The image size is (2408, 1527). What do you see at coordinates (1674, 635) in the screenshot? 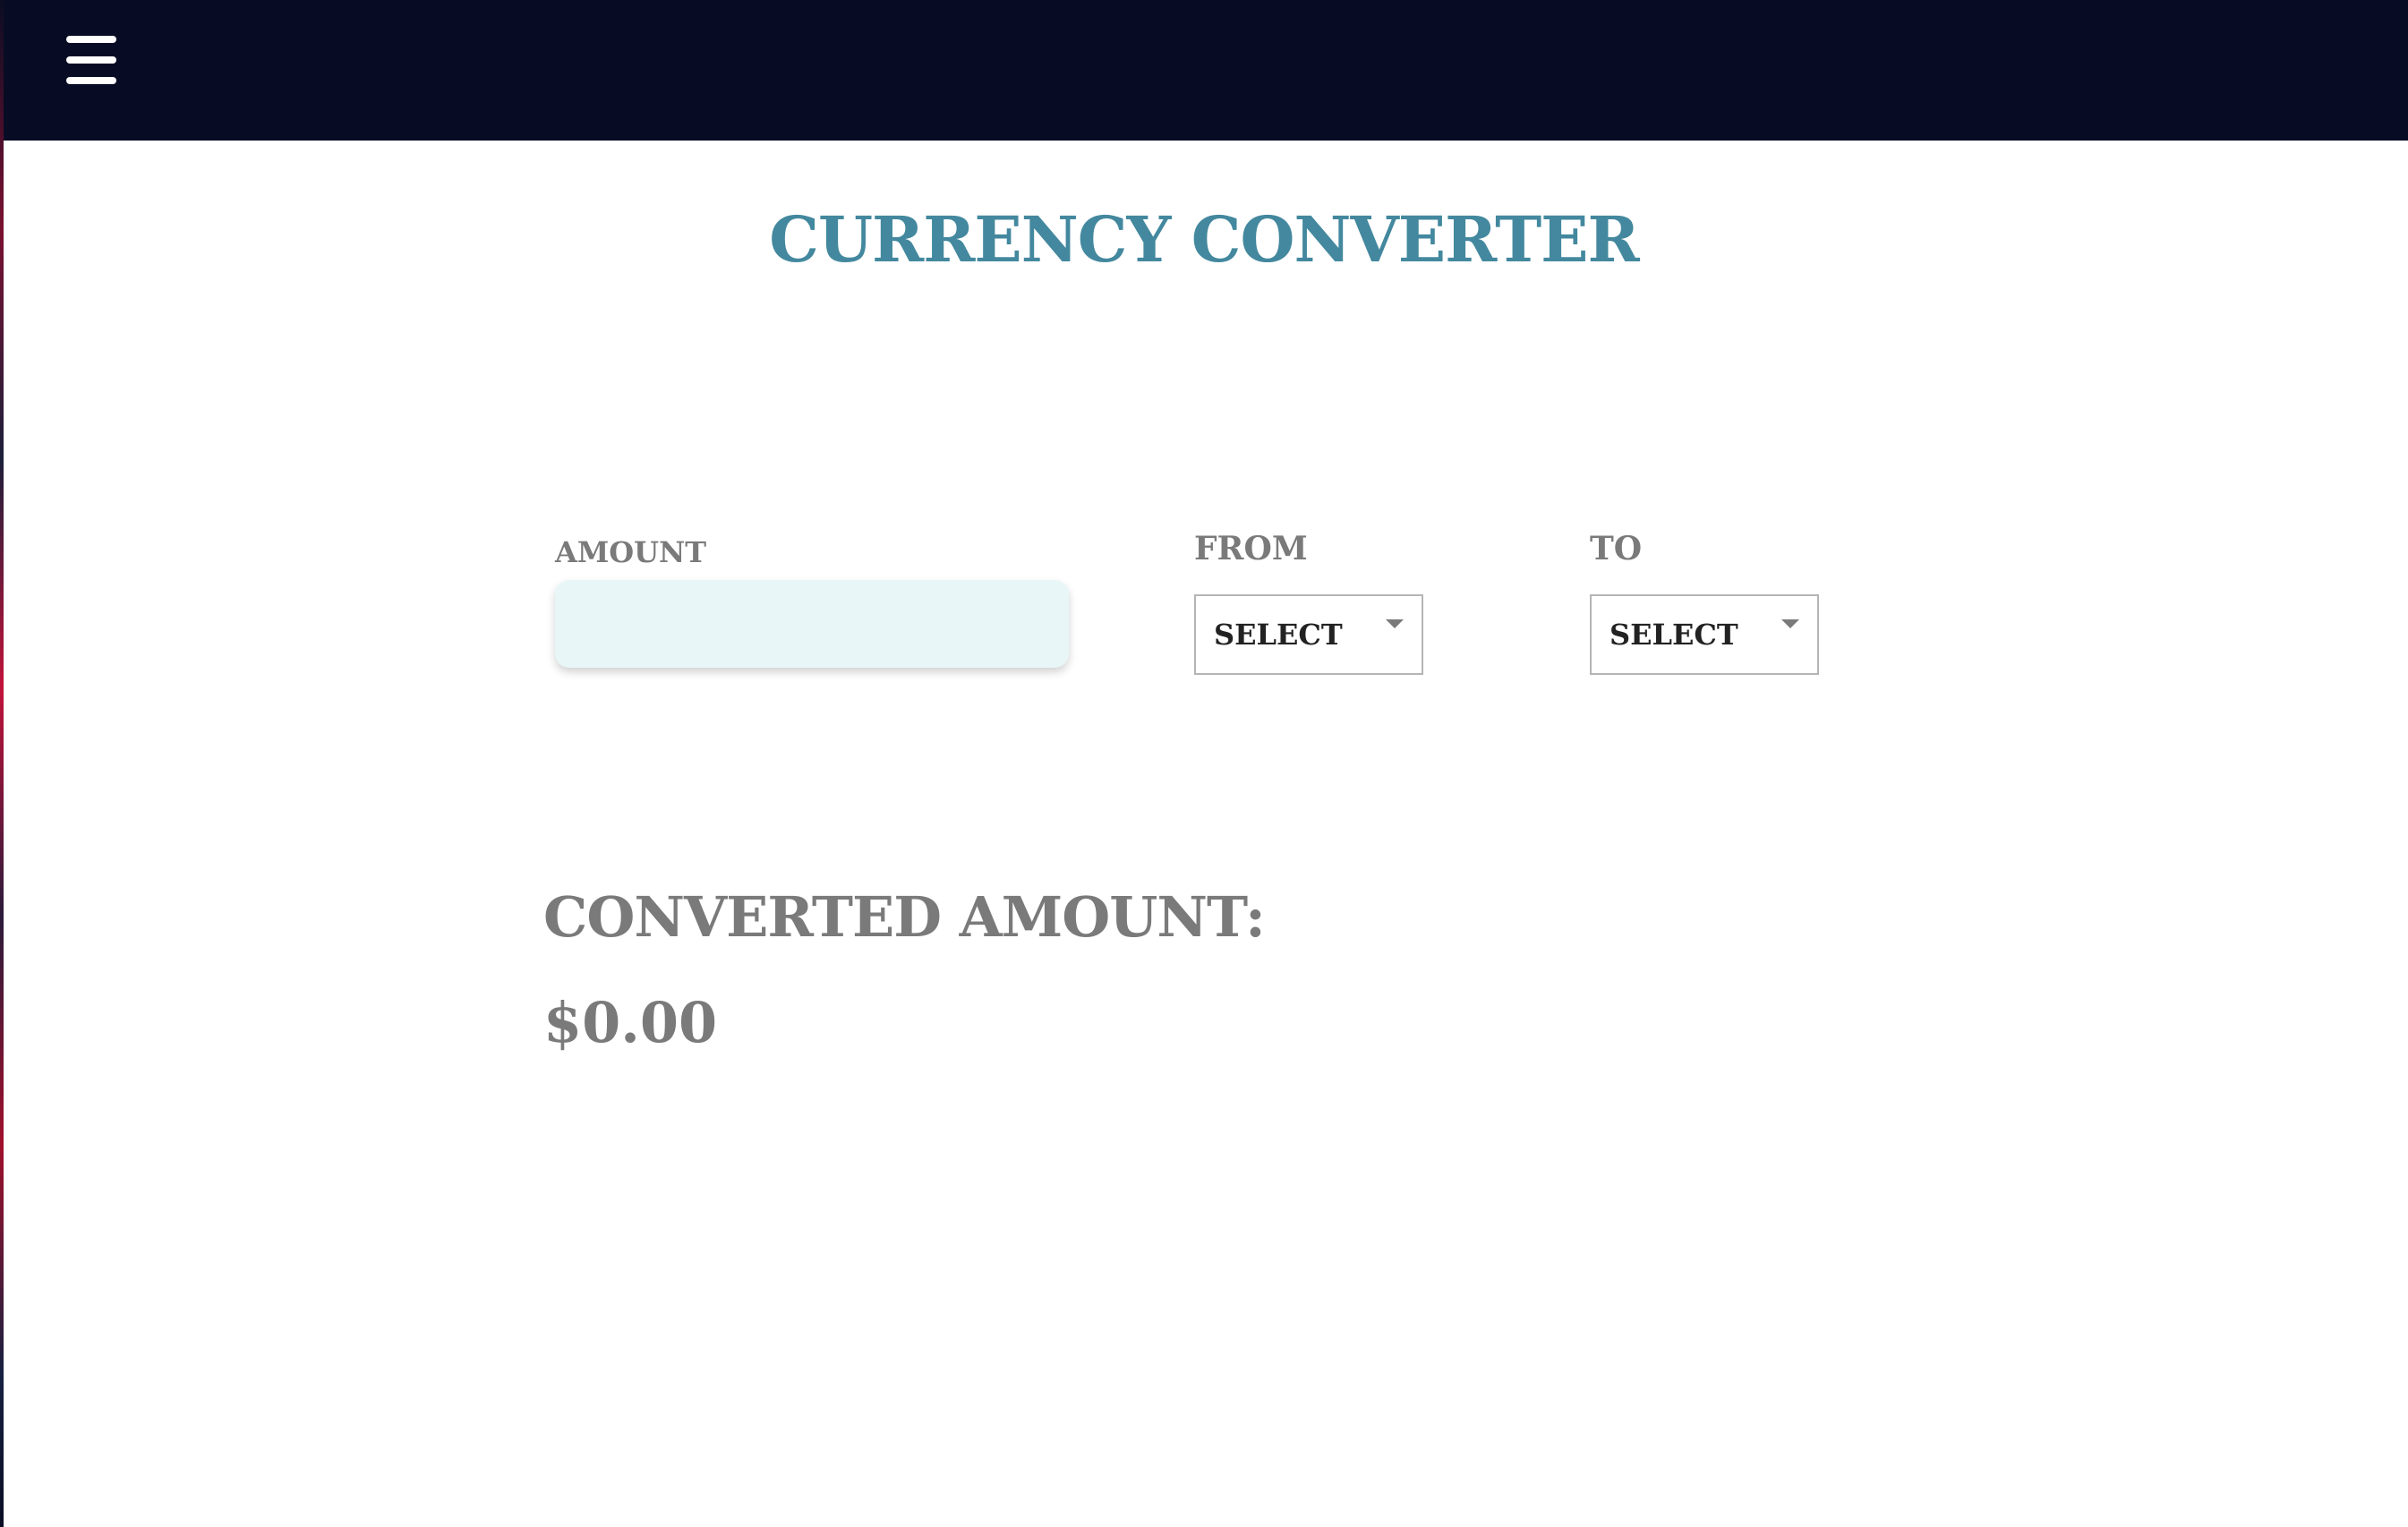
I see `to-select-value: SELECT` at bounding box center [1674, 635].